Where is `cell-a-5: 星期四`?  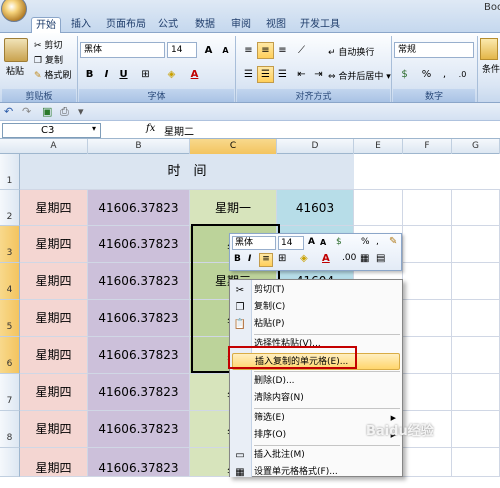
cell-a-5: 星期四 is located at coordinates (54, 318).